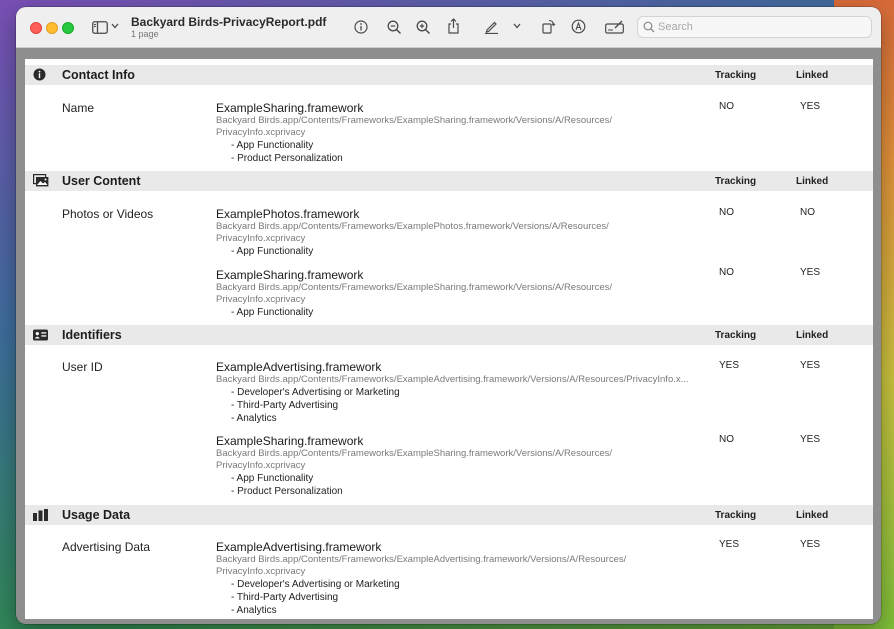 The image size is (894, 629). Describe the element at coordinates (449, 335) in the screenshot. I see `section-header-identifiers: Identifiers Tracking Linked` at that location.